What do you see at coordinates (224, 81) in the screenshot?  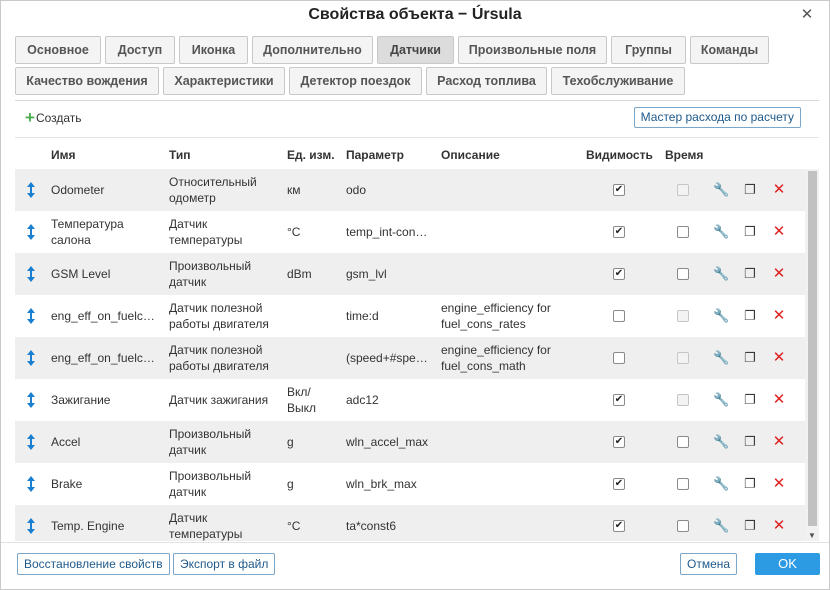 I see `tab-characteristics: Характеристики` at bounding box center [224, 81].